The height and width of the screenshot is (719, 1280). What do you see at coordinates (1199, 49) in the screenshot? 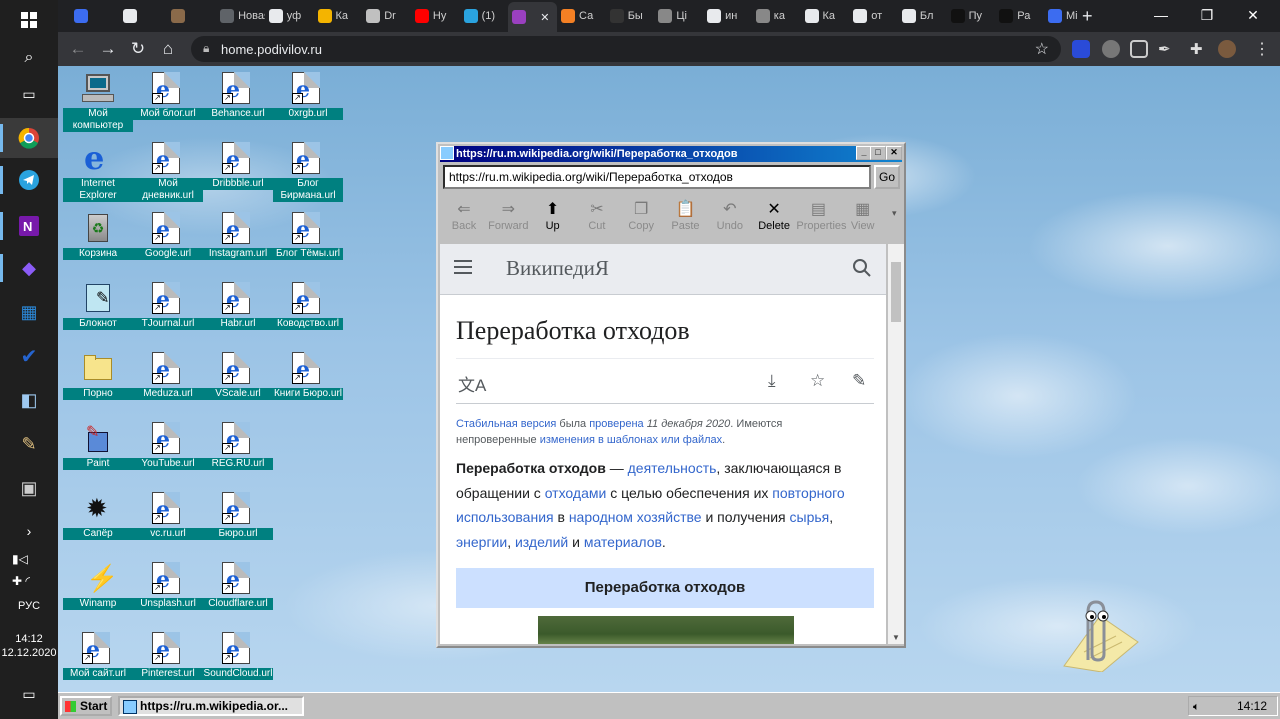
I see `puzzle-icon: ✚` at bounding box center [1199, 49].